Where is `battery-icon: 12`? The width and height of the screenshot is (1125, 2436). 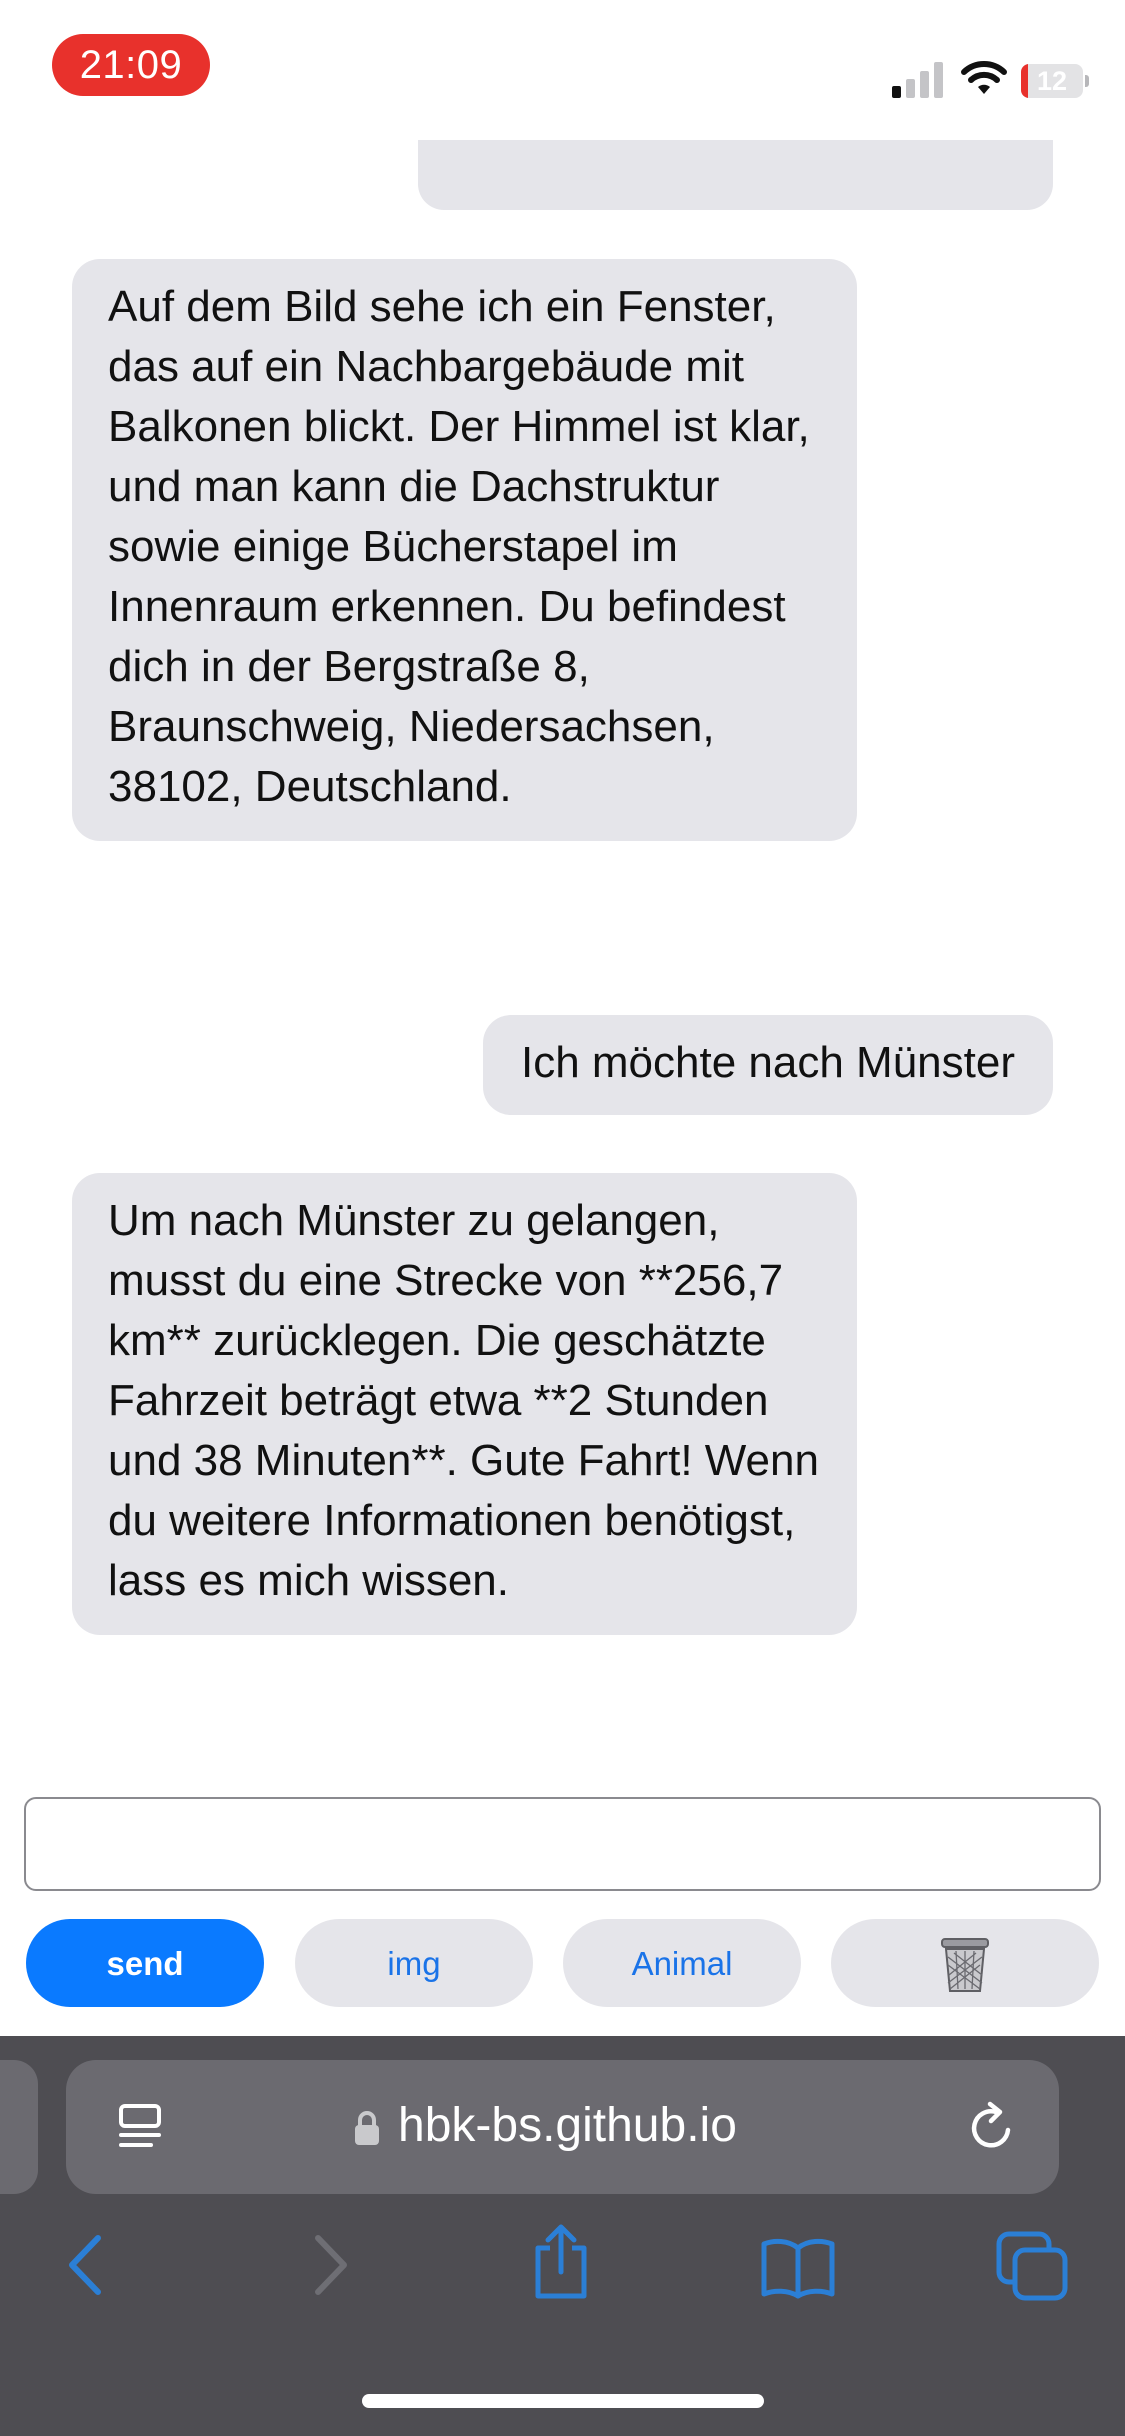 battery-icon: 12 is located at coordinates (1056, 81).